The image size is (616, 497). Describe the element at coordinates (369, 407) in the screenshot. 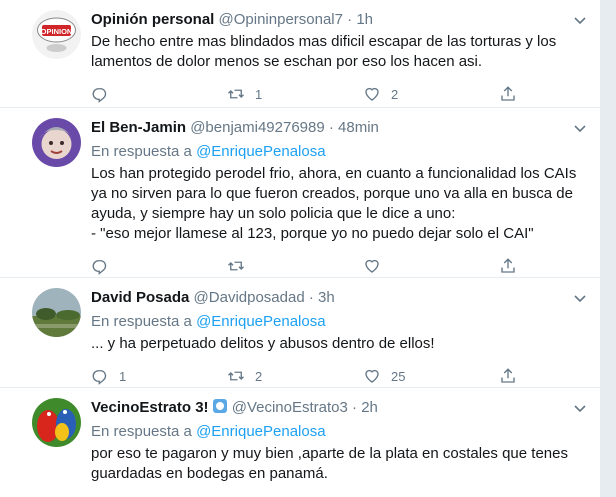

I see `tweet-timestamp: 2h` at that location.